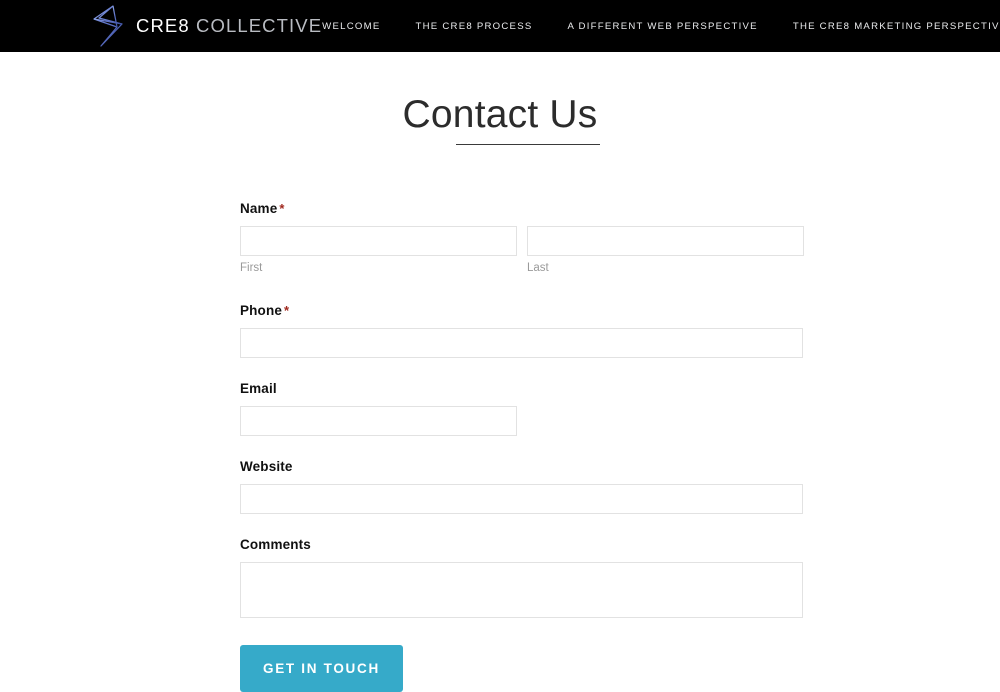 The width and height of the screenshot is (1000, 692). What do you see at coordinates (321, 668) in the screenshot?
I see `get-in-touch-button: GET IN TOUCH` at bounding box center [321, 668].